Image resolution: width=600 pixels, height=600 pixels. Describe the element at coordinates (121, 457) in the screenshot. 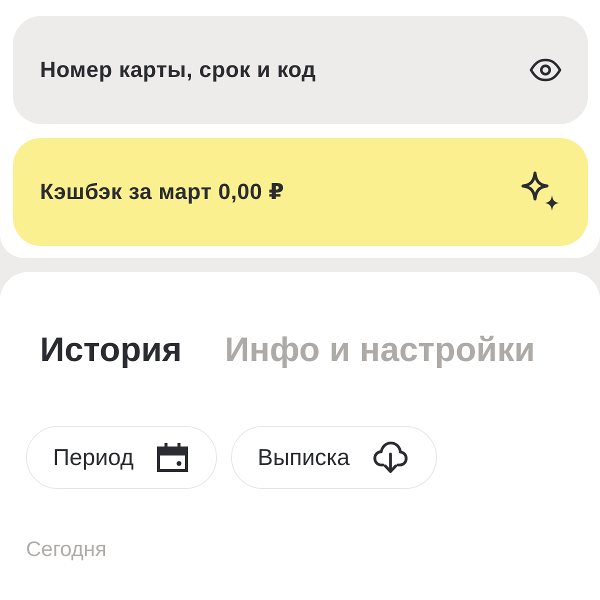

I see `period-button: Период` at that location.